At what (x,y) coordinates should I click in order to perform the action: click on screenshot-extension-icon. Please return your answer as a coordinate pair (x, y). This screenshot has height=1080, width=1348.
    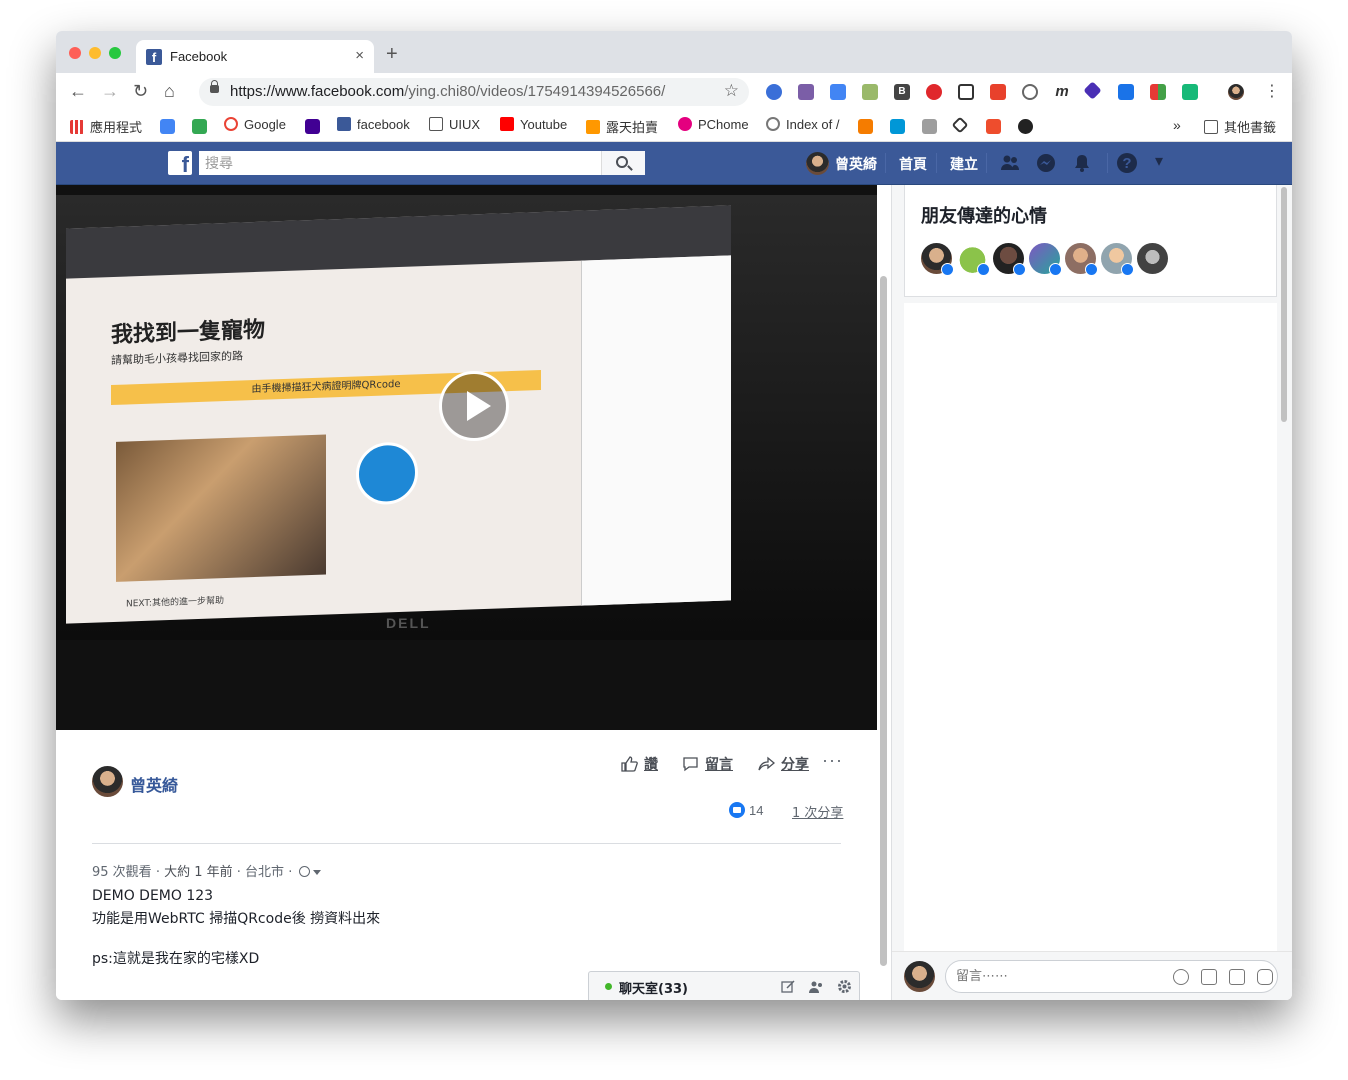
    Looking at the image, I should click on (966, 92).